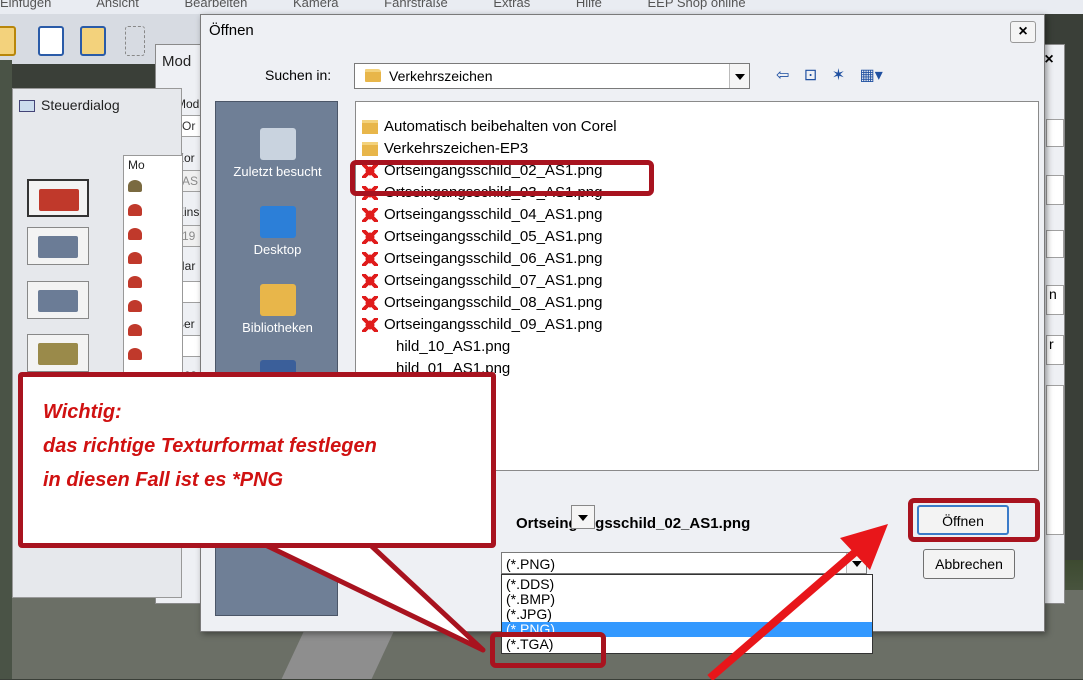 This screenshot has width=1083, height=680. Describe the element at coordinates (871, 75) in the screenshot. I see `view-menu-icon: ▦▾` at that location.